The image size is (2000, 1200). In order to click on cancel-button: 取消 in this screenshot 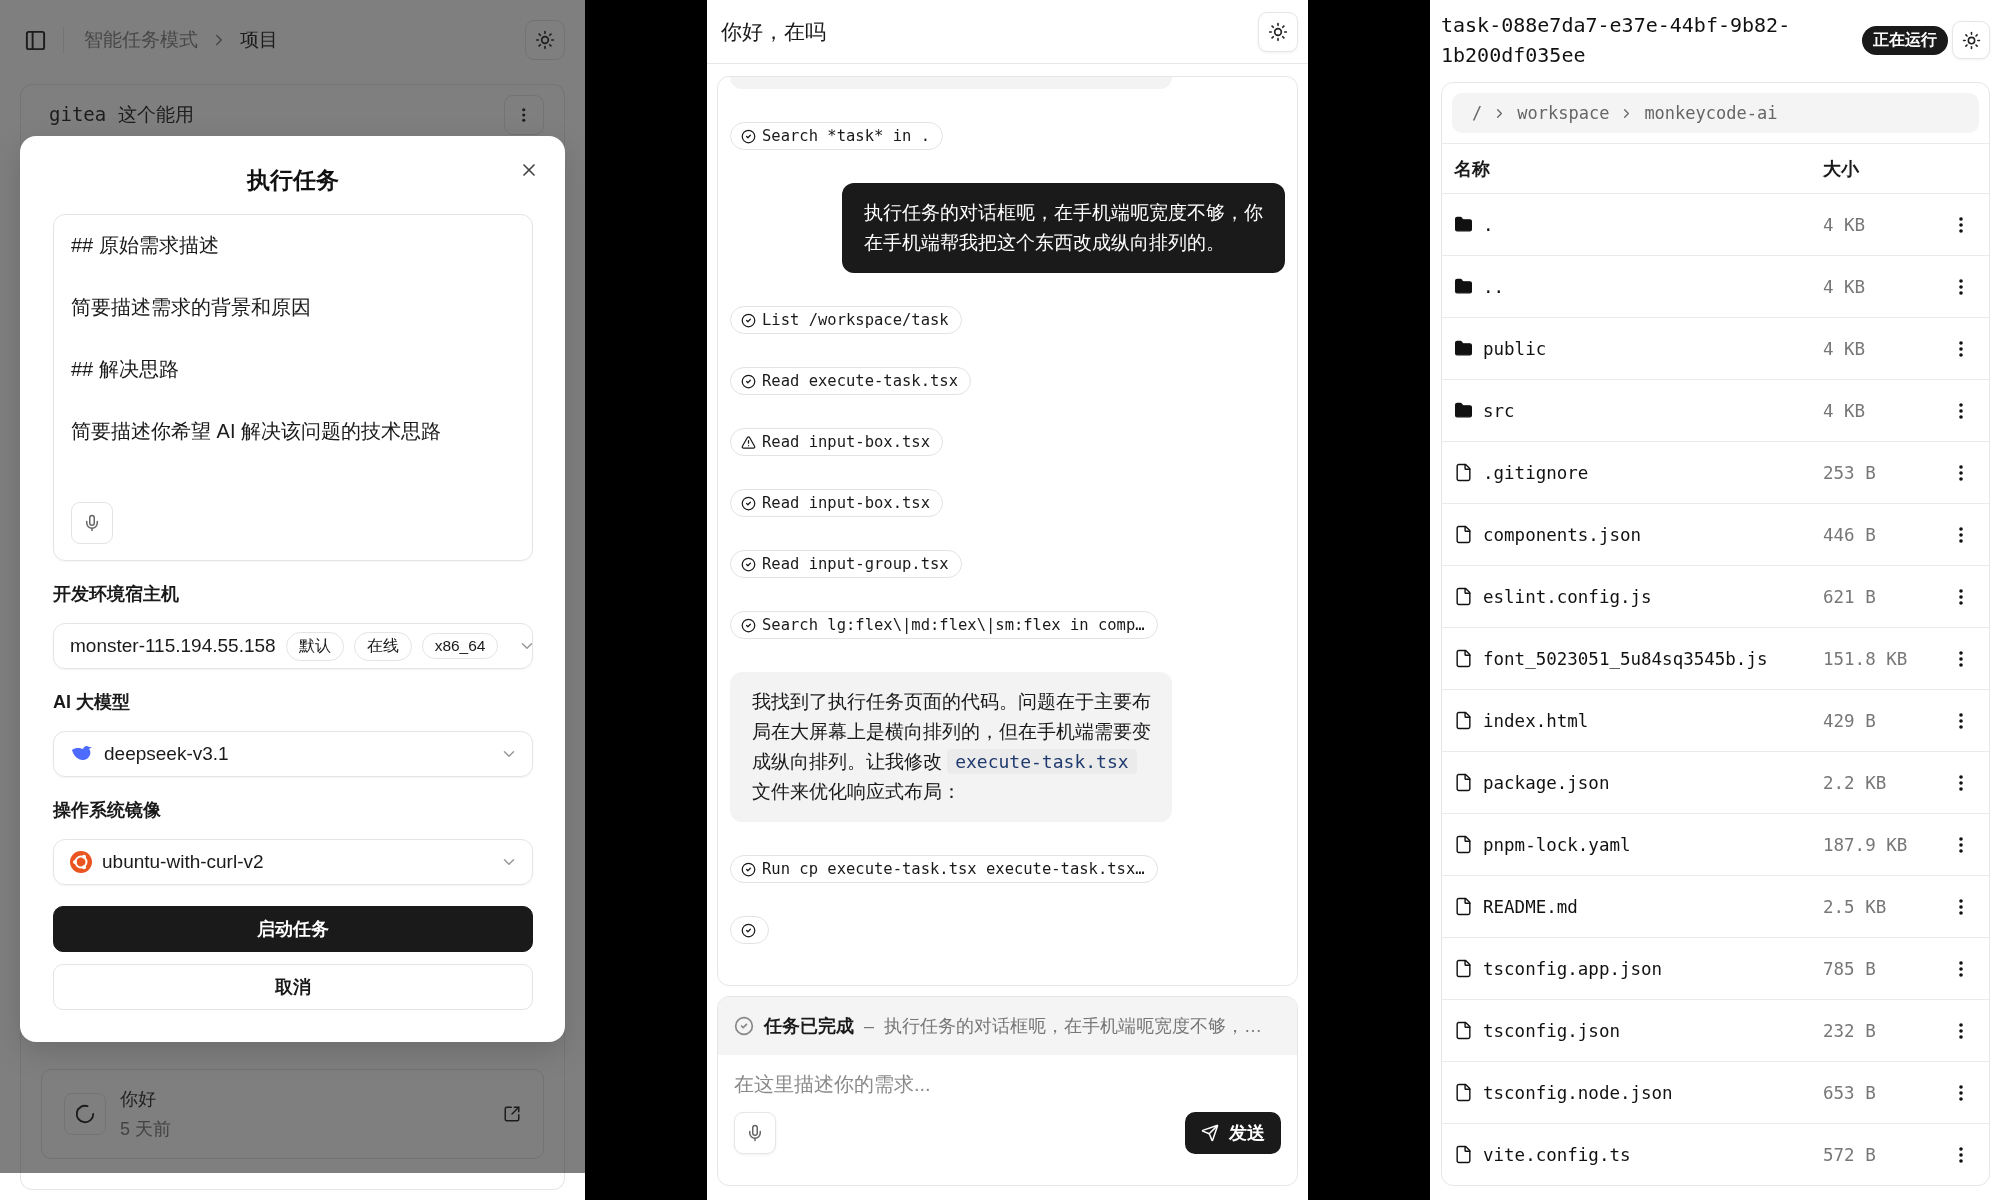, I will do `click(293, 987)`.